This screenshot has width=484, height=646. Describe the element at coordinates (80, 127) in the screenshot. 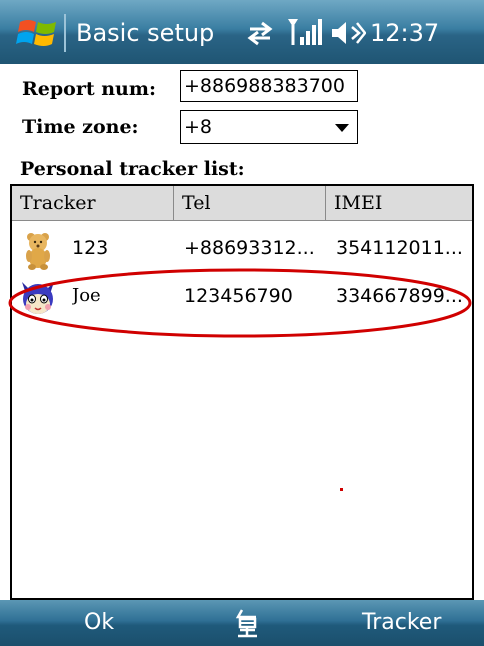

I see `timezone-label: Time zone:` at that location.